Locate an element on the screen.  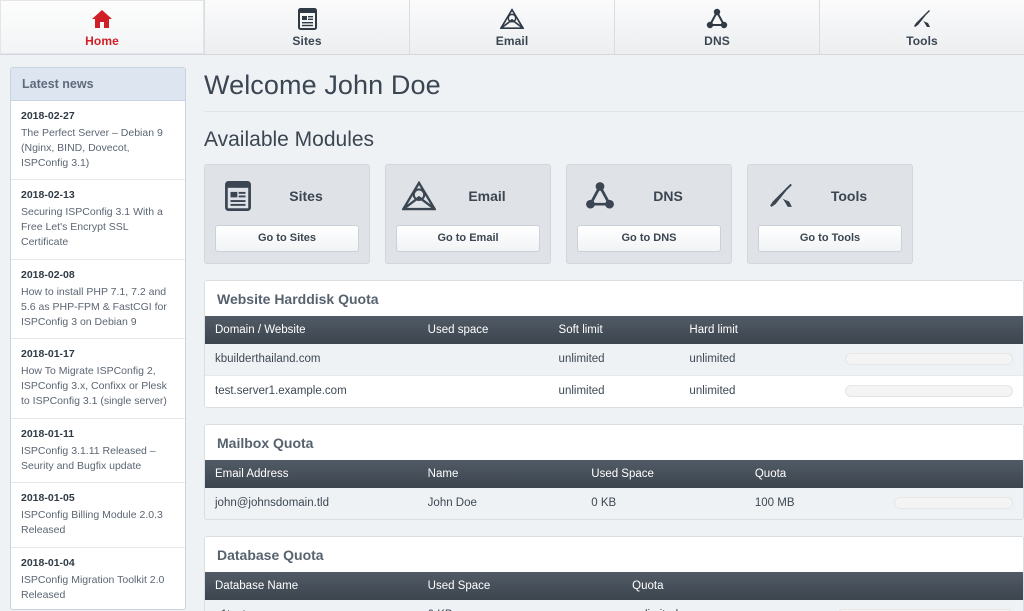
nav-item-email: Email is located at coordinates (512, 27).